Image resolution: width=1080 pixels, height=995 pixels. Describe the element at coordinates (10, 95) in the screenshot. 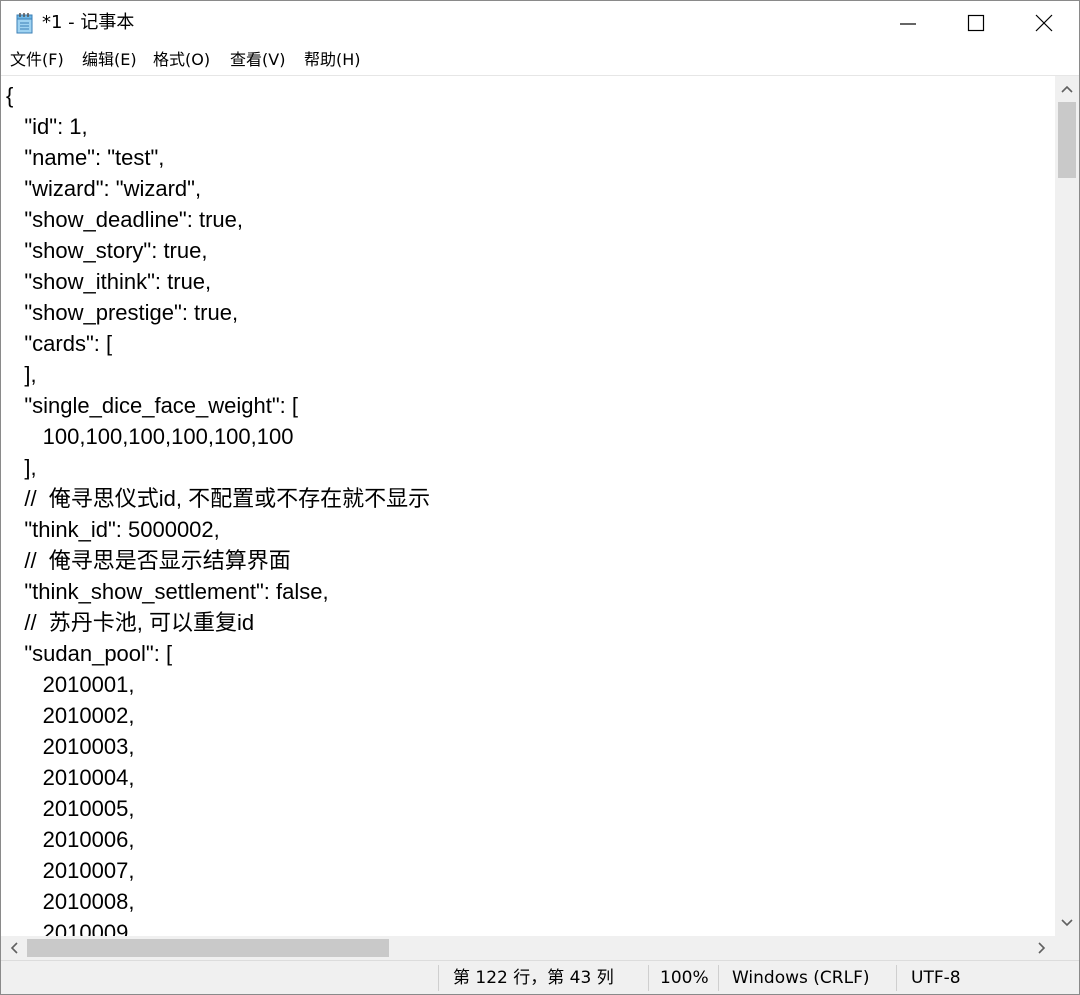

I see `editor-line: {` at that location.